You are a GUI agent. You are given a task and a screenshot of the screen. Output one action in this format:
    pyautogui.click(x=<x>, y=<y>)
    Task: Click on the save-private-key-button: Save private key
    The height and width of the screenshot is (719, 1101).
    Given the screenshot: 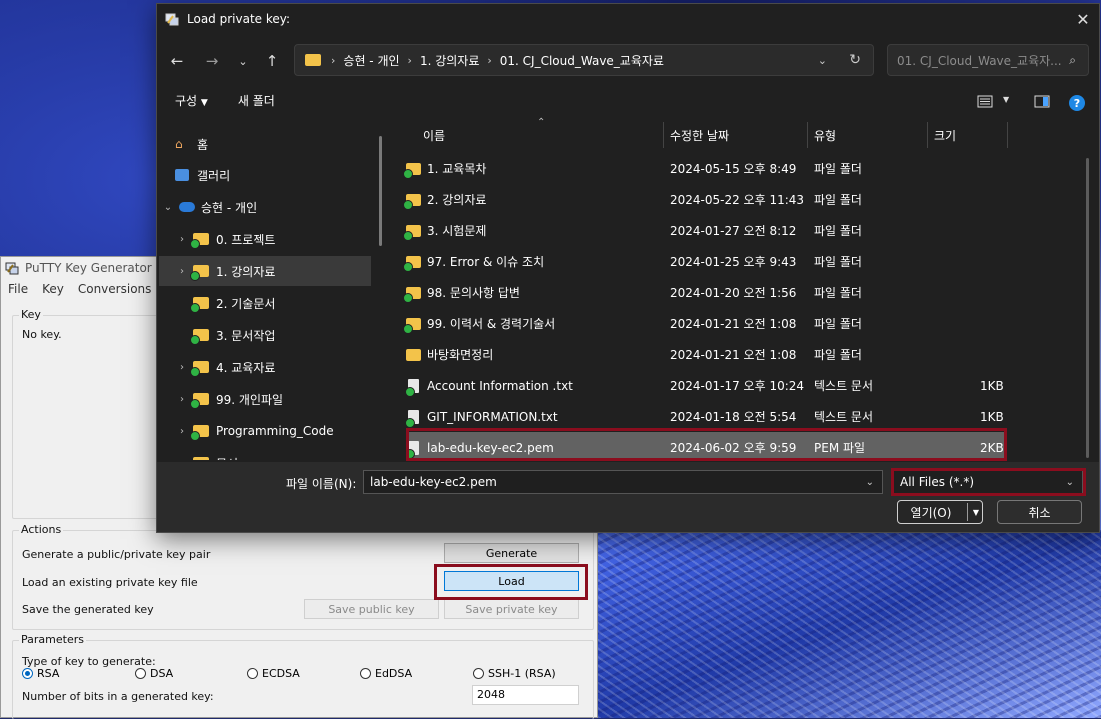 What is the action you would take?
    pyautogui.click(x=511, y=609)
    